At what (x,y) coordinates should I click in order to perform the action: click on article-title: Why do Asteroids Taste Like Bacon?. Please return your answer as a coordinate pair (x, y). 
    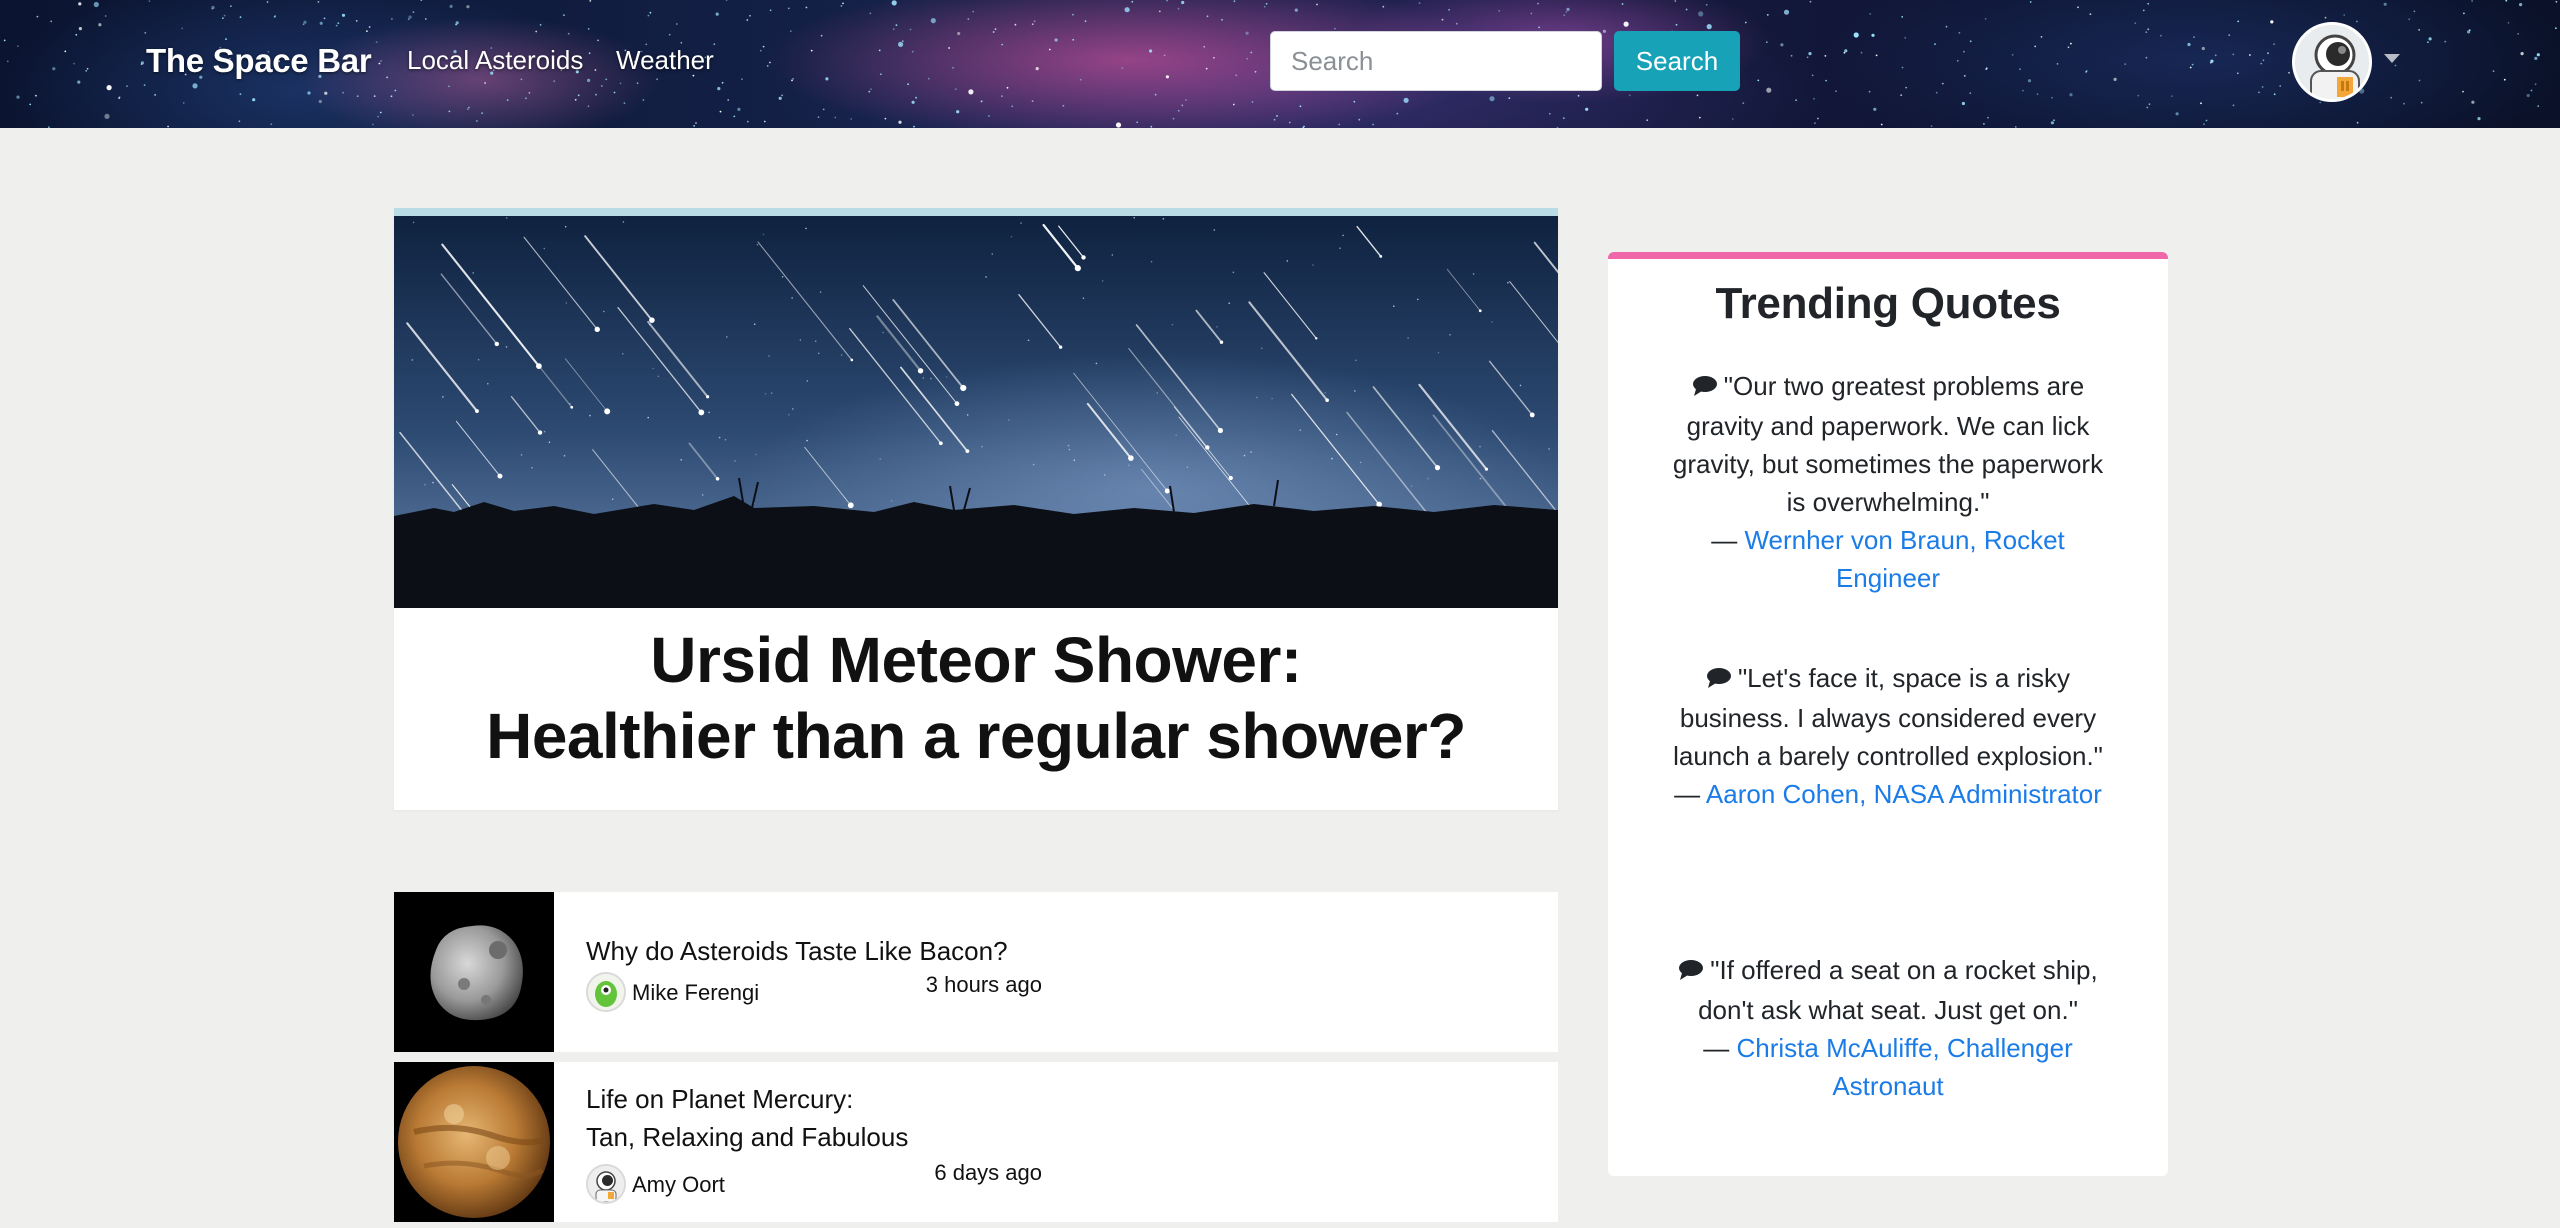
    Looking at the image, I should click on (797, 951).